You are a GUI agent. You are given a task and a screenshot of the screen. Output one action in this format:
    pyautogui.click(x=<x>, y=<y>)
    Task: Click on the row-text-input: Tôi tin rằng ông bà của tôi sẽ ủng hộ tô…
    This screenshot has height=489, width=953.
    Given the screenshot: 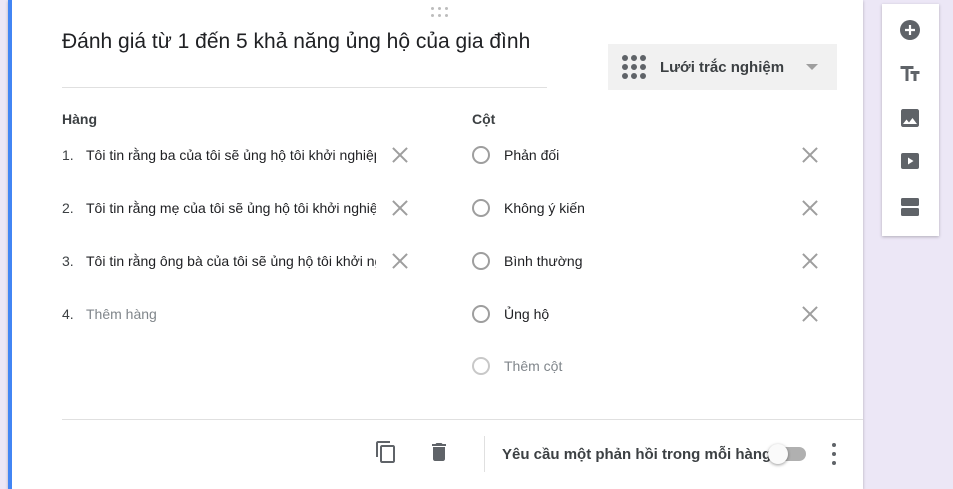 What is the action you would take?
    pyautogui.click(x=231, y=261)
    